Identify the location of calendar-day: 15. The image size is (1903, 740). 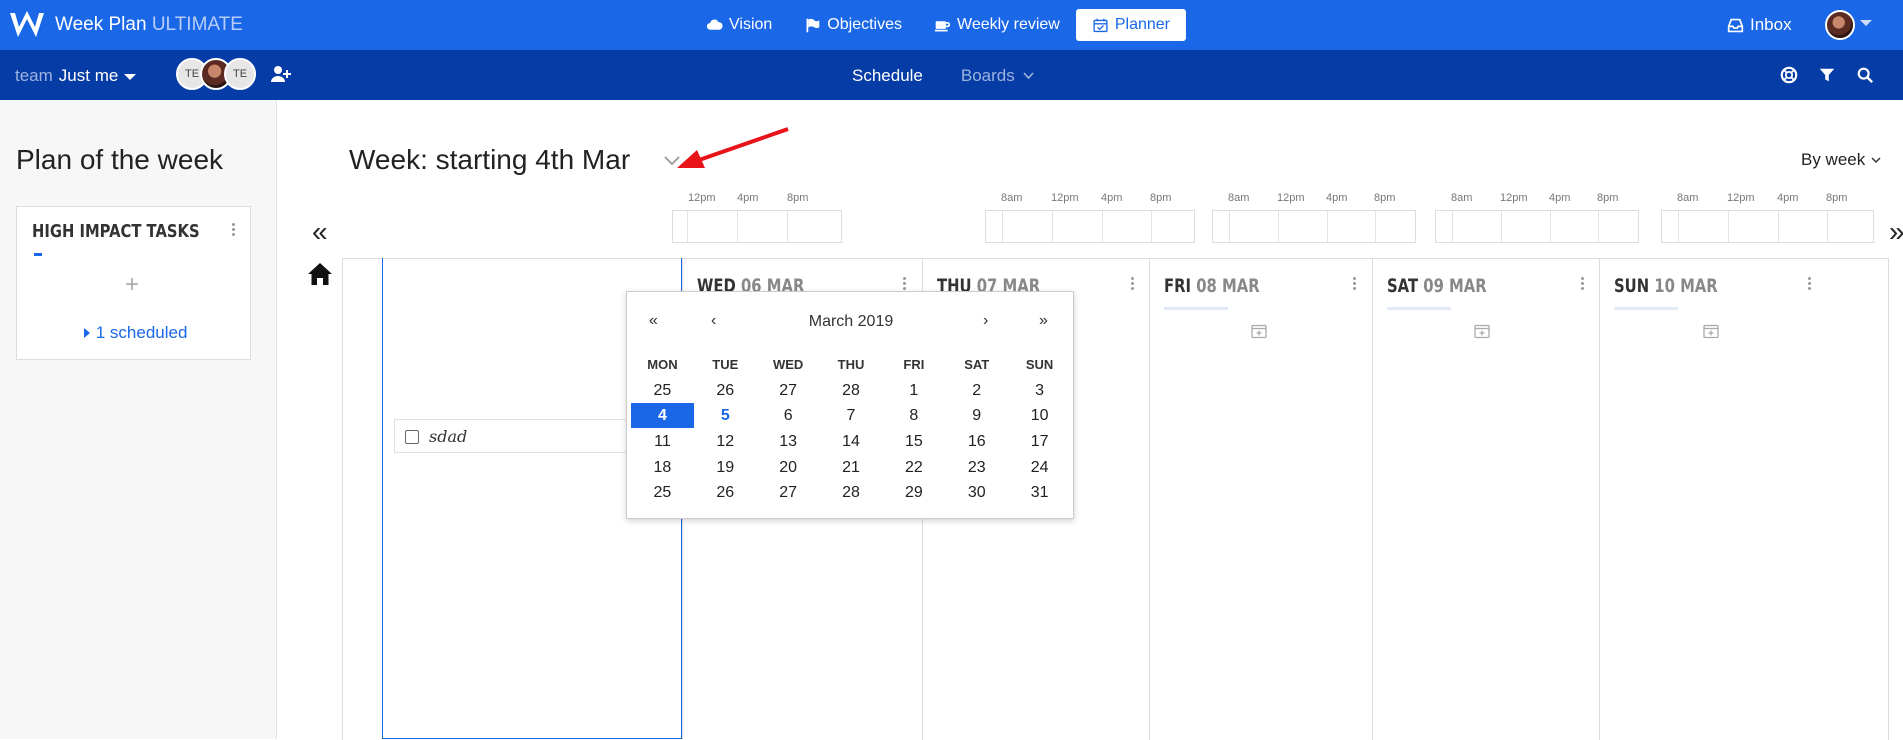
(913, 441).